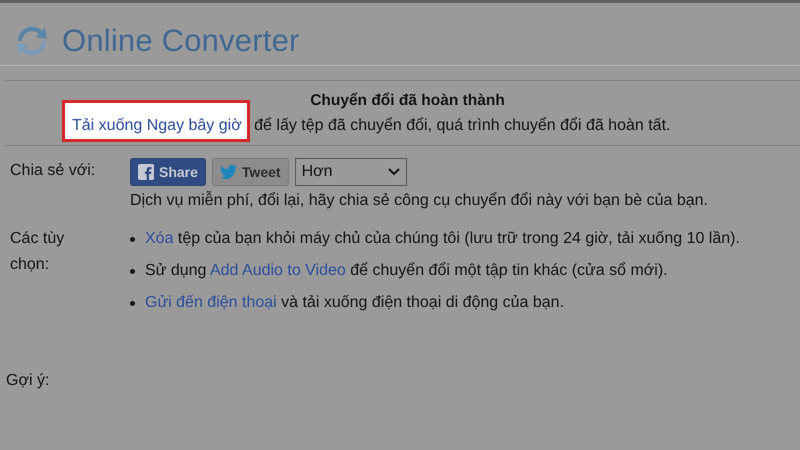 Image resolution: width=800 pixels, height=450 pixels. Describe the element at coordinates (211, 302) in the screenshot. I see `option-link: Gửi đến điện thoại` at that location.